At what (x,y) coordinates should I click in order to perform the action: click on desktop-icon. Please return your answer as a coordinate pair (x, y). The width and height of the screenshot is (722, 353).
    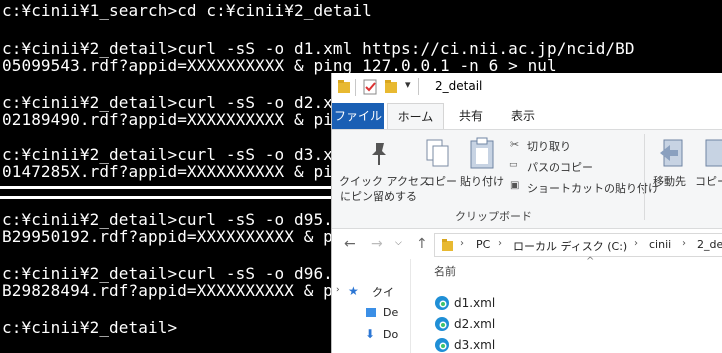
    Looking at the image, I should click on (371, 312).